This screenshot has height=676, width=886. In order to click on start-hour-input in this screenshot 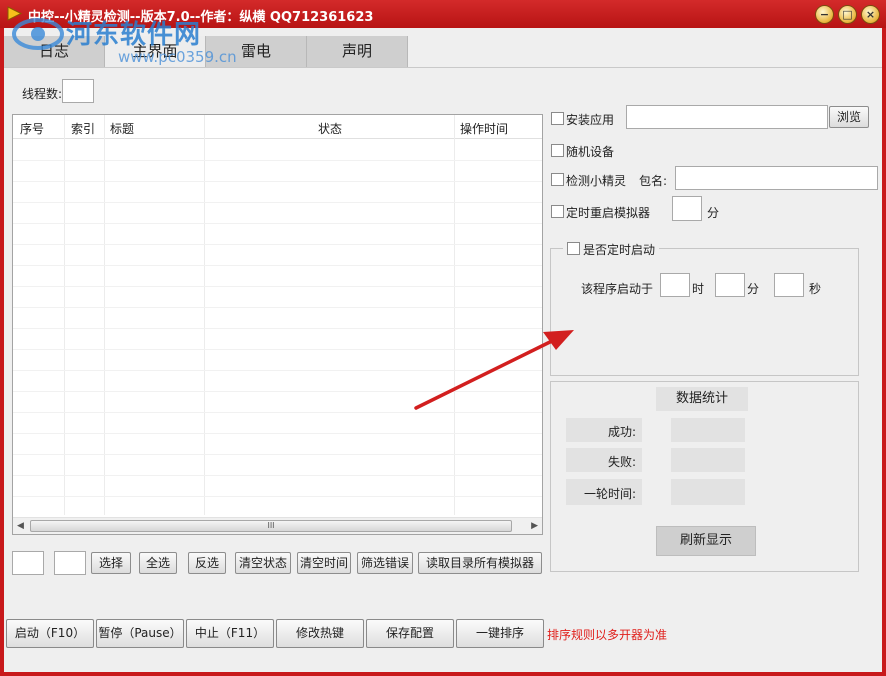, I will do `click(675, 285)`.